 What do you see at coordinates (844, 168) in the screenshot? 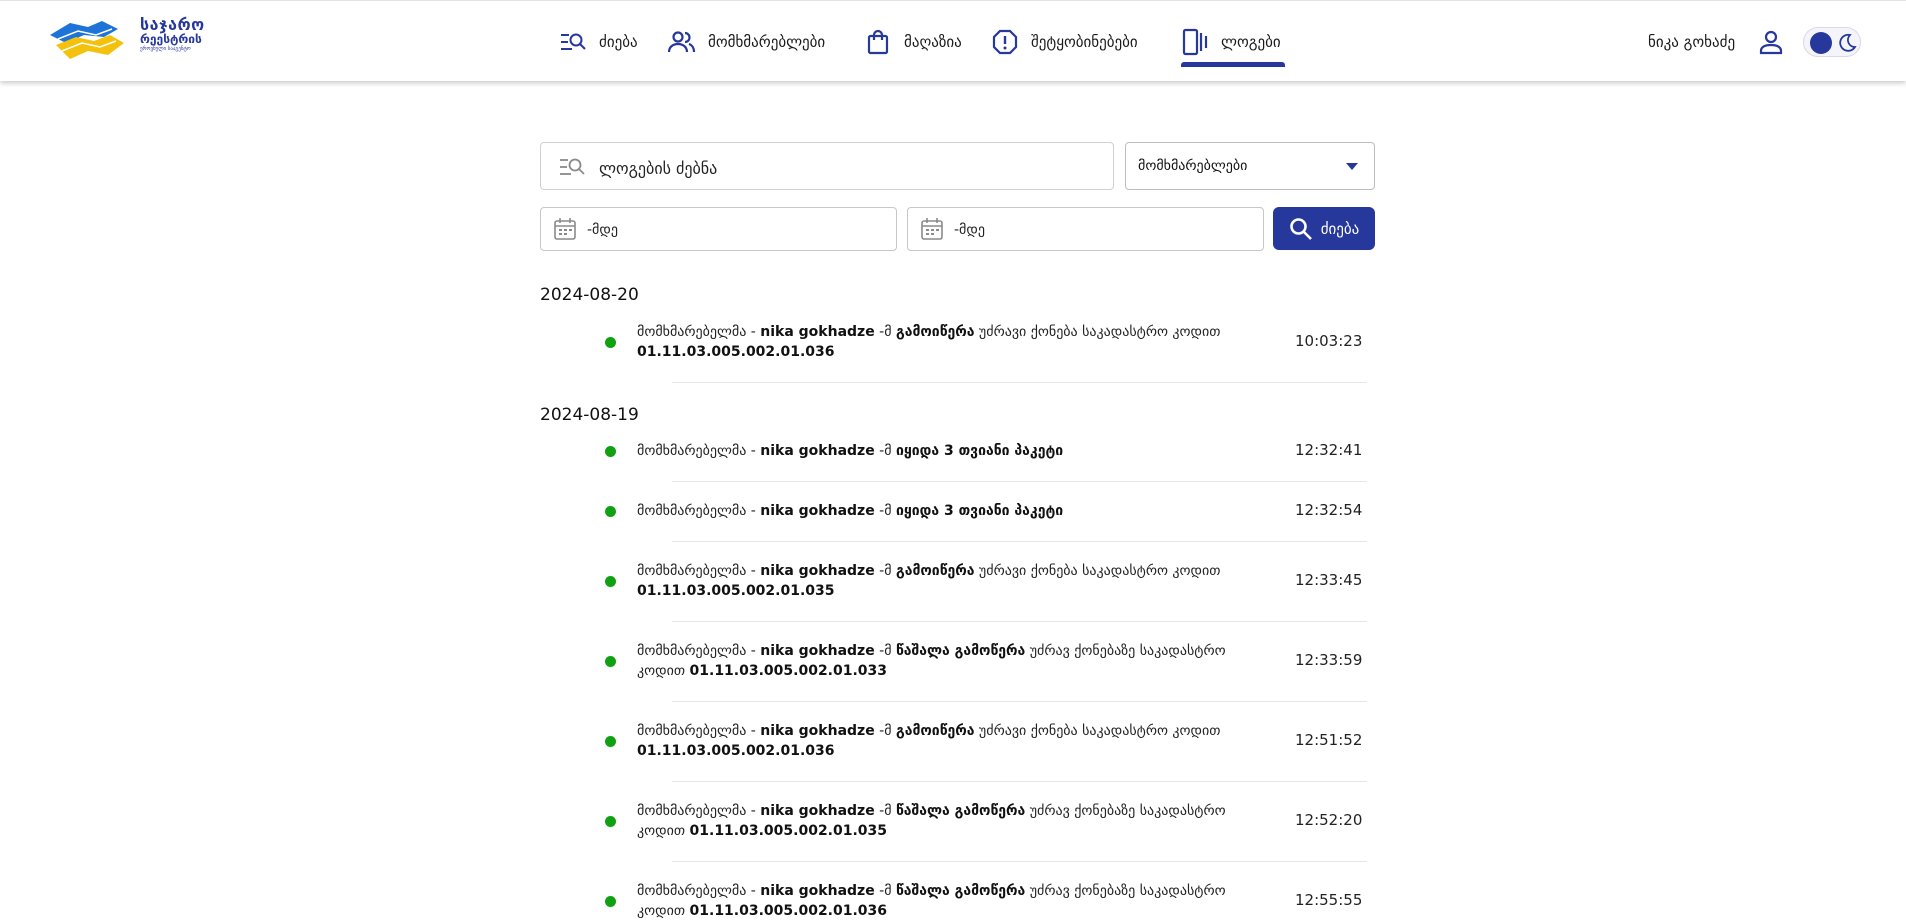
I see `logs-search-input` at bounding box center [844, 168].